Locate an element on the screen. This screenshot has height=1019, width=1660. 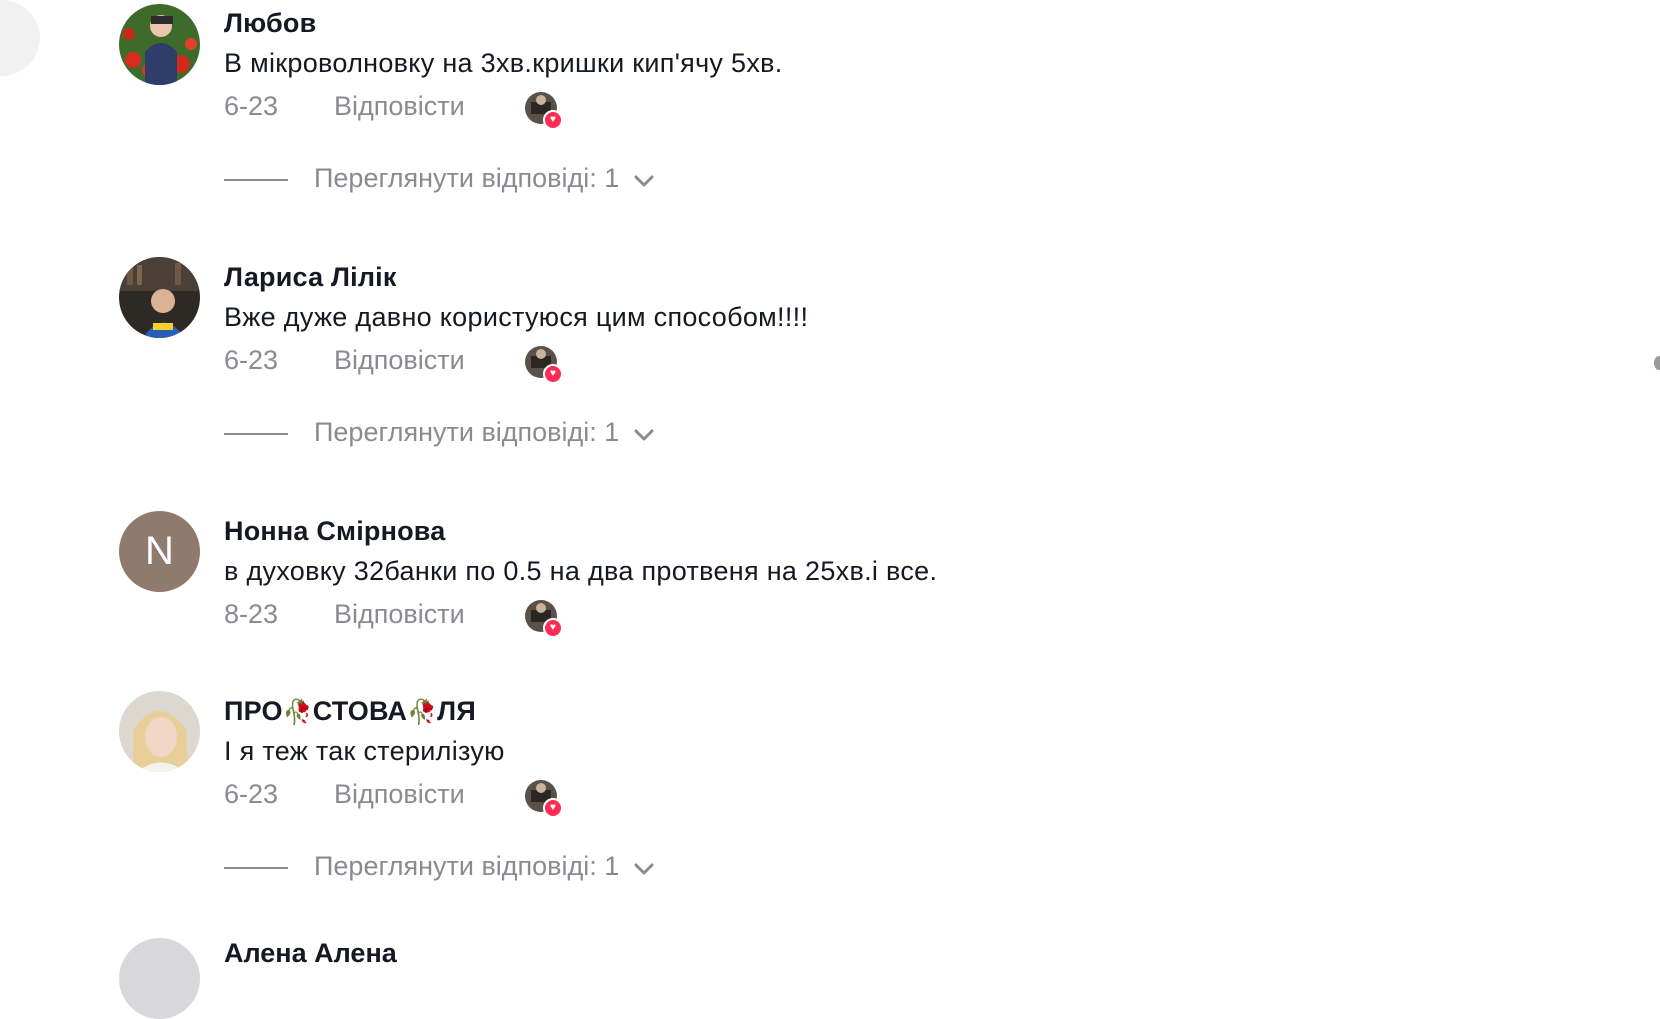
avatar: N is located at coordinates (159, 551).